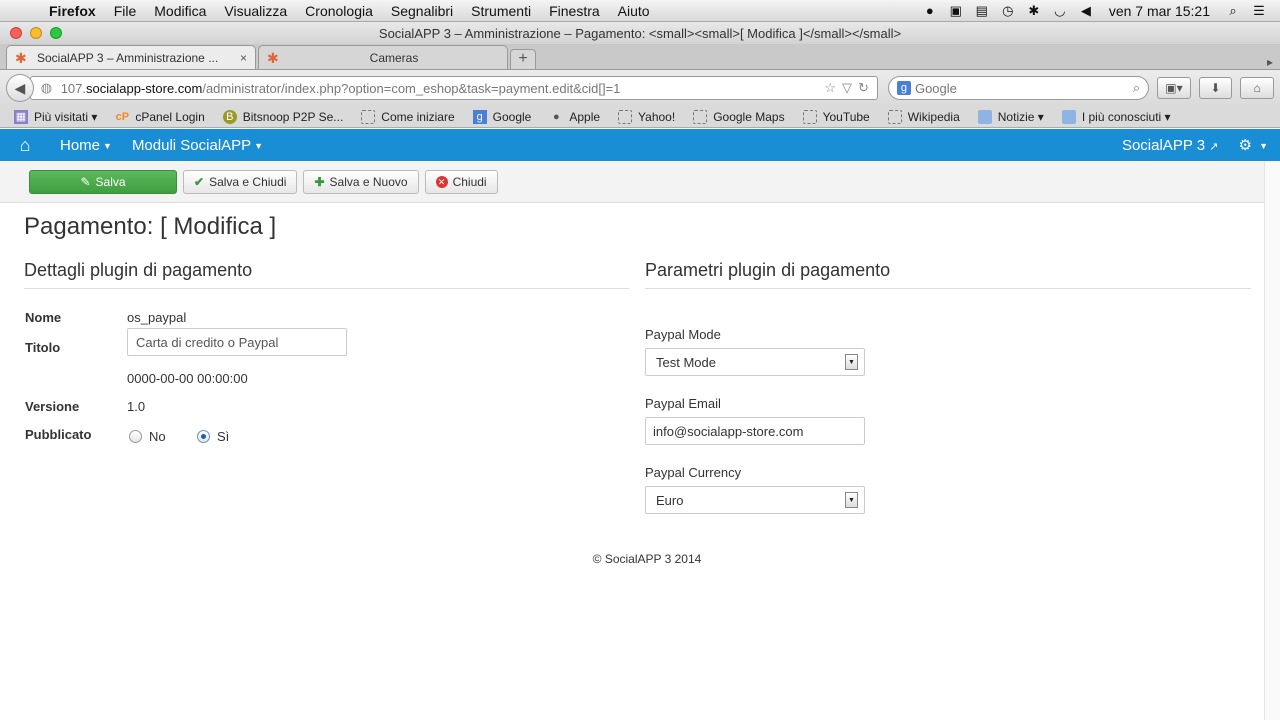  I want to click on tab-socialapp-admin: ✱ SocialAPP 3 – Amministrazione ... ×, so click(131, 57).